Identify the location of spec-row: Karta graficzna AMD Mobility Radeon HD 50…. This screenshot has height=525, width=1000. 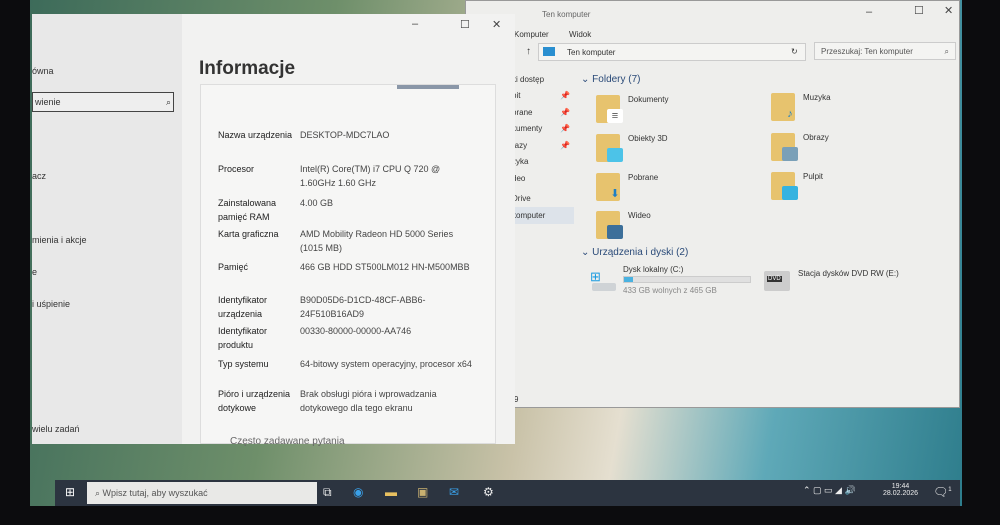
(348, 241).